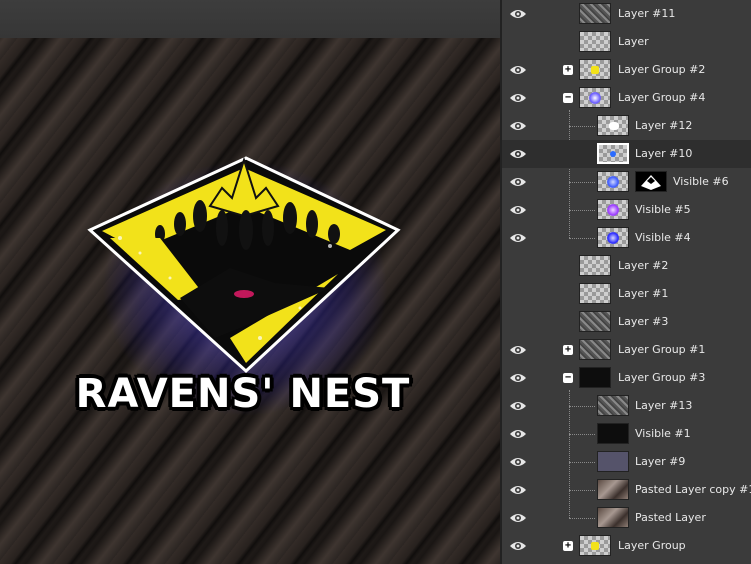 The image size is (751, 564). I want to click on layer-name: Layer #12, so click(663, 125).